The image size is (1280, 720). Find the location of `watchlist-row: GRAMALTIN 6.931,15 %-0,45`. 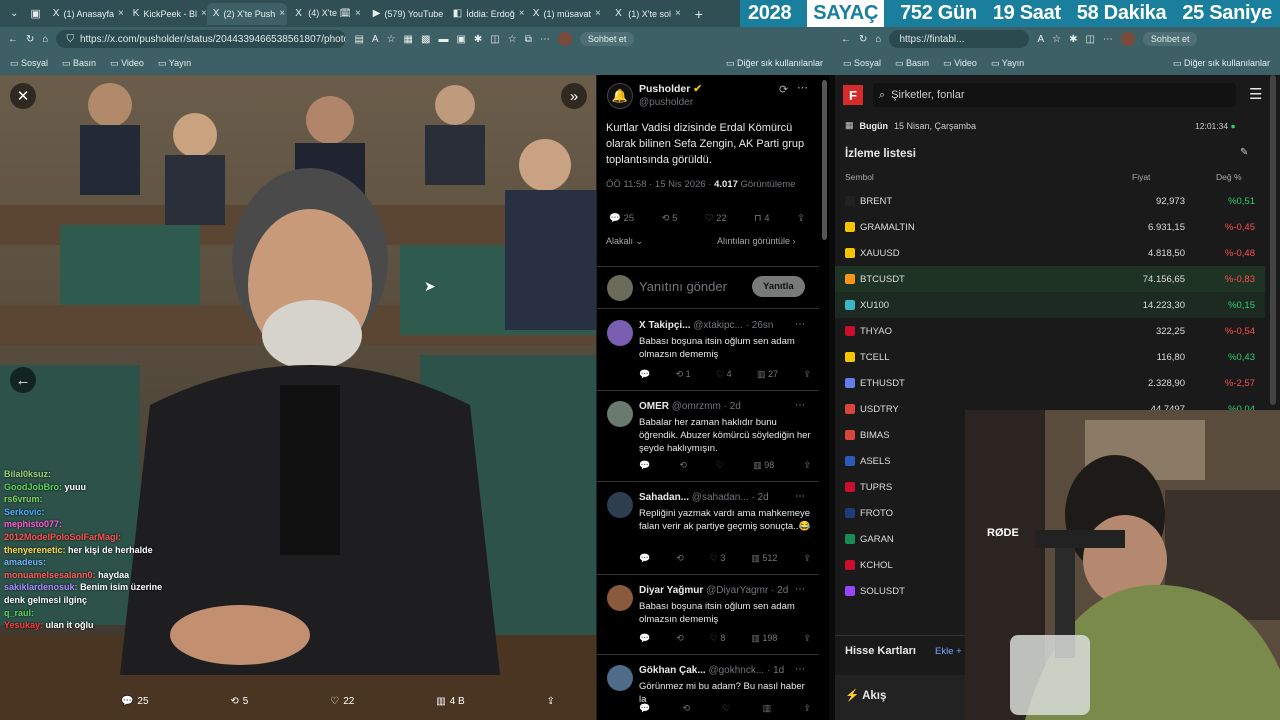

watchlist-row: GRAMALTIN 6.931,15 %-0,45 is located at coordinates (1050, 227).